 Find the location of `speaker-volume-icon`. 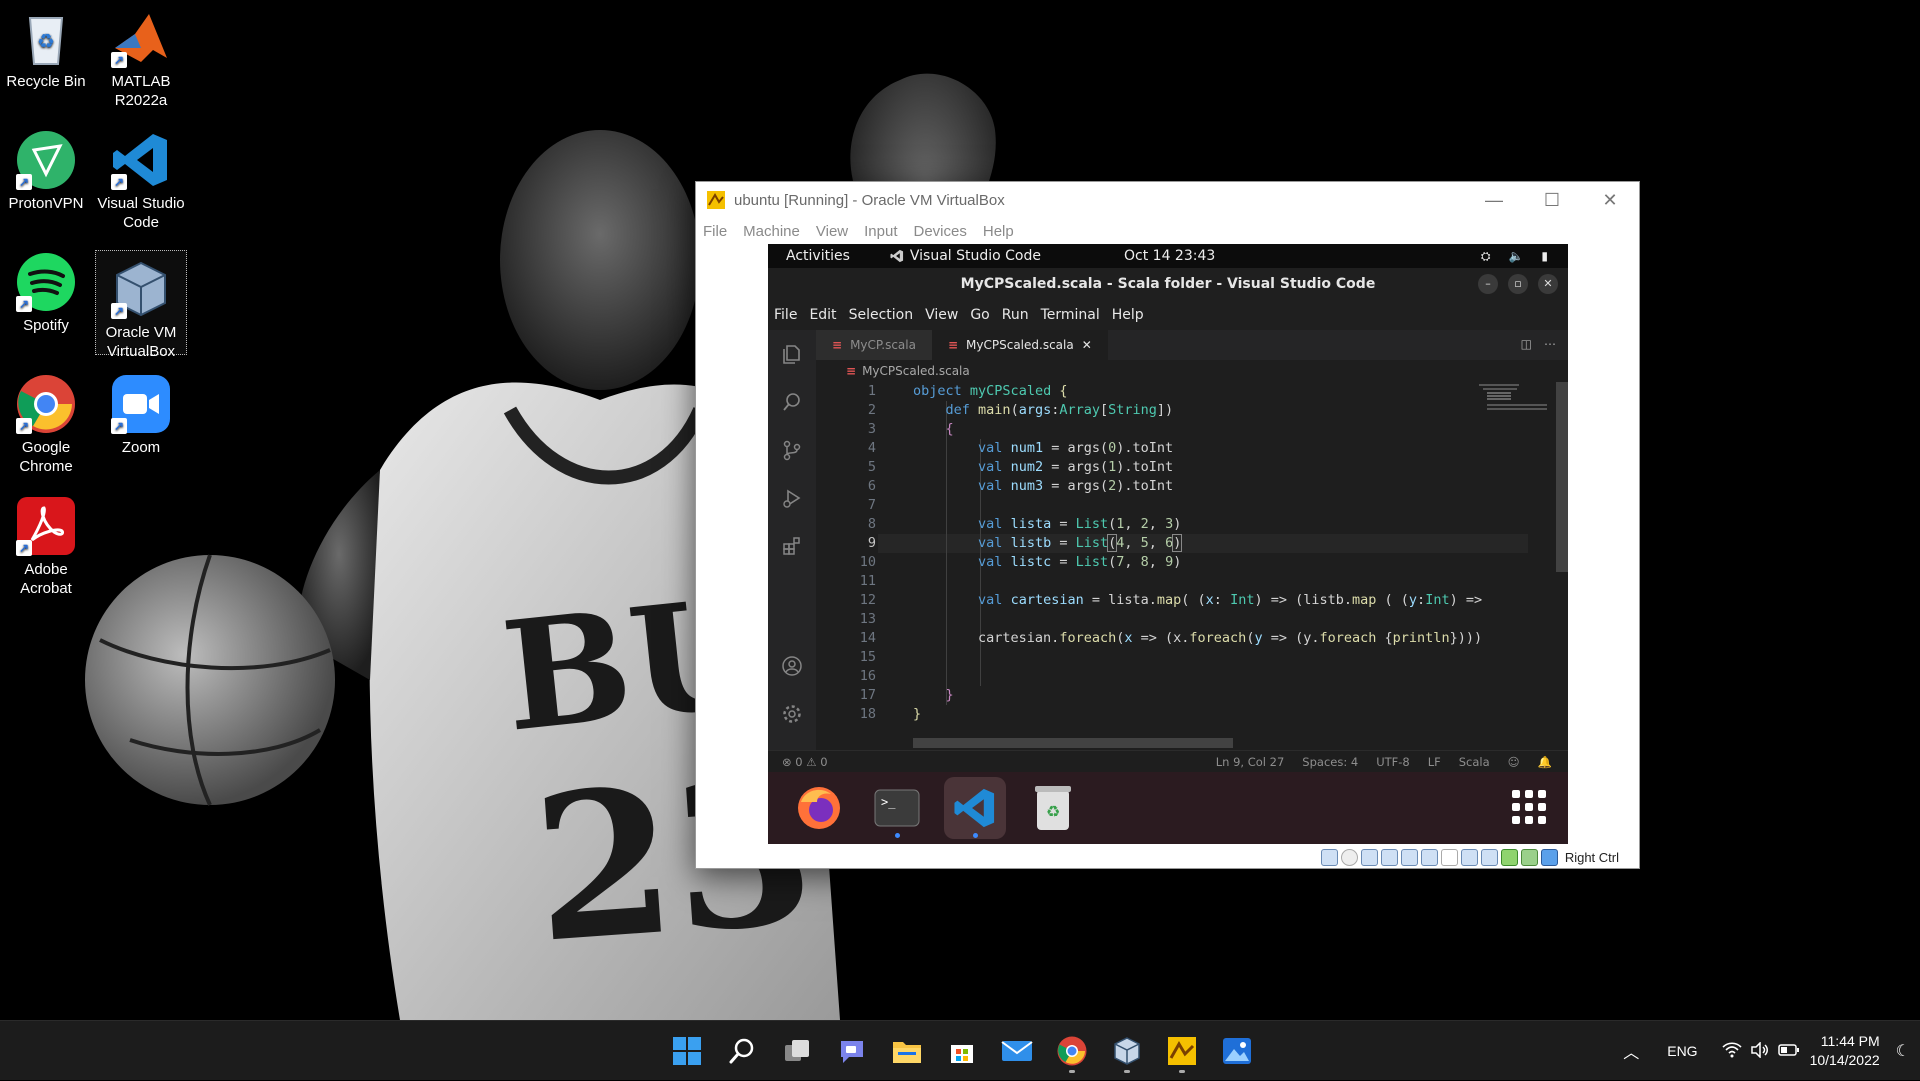

speaker-volume-icon is located at coordinates (1760, 1051).